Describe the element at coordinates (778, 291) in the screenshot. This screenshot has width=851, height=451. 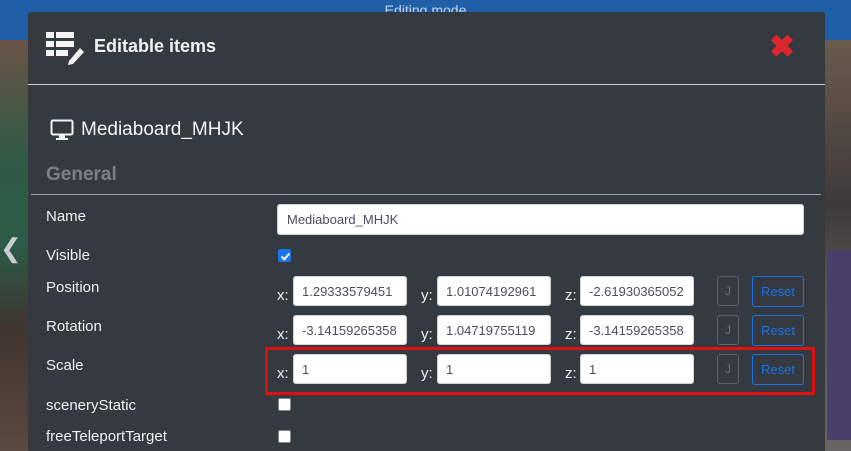
I see `position-reset-button: Reset` at that location.